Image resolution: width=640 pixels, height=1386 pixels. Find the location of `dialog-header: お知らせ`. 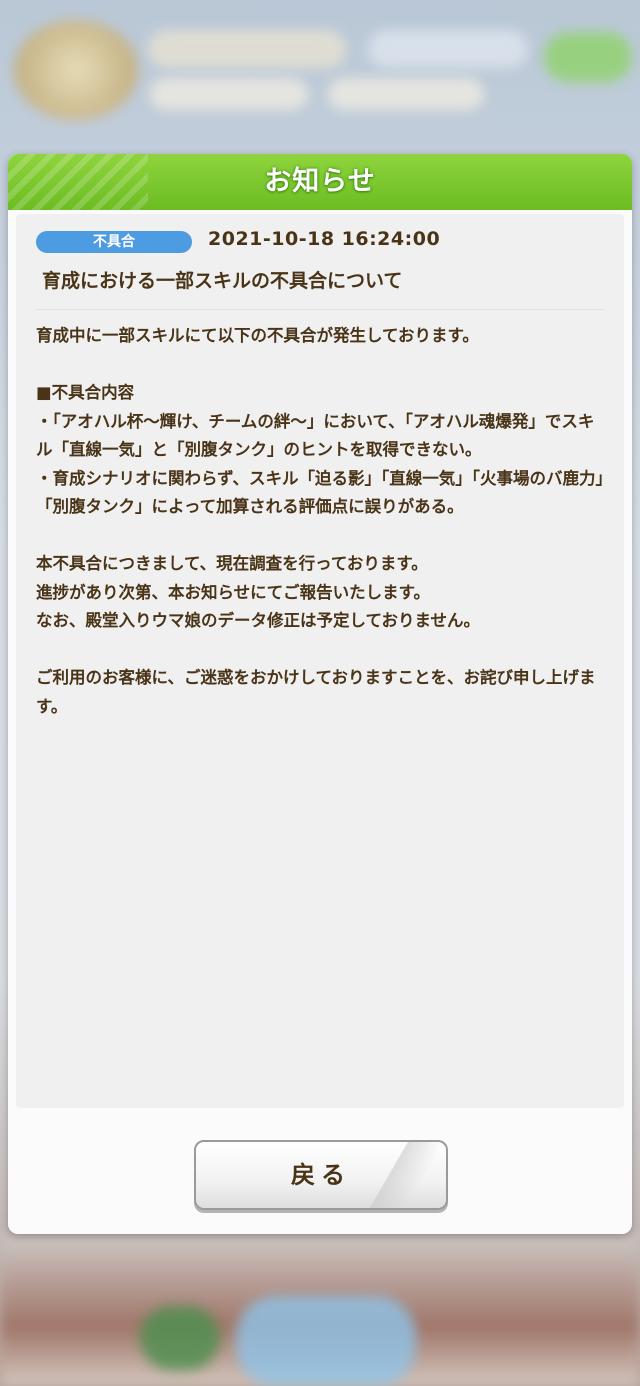

dialog-header: お知らせ is located at coordinates (320, 182).